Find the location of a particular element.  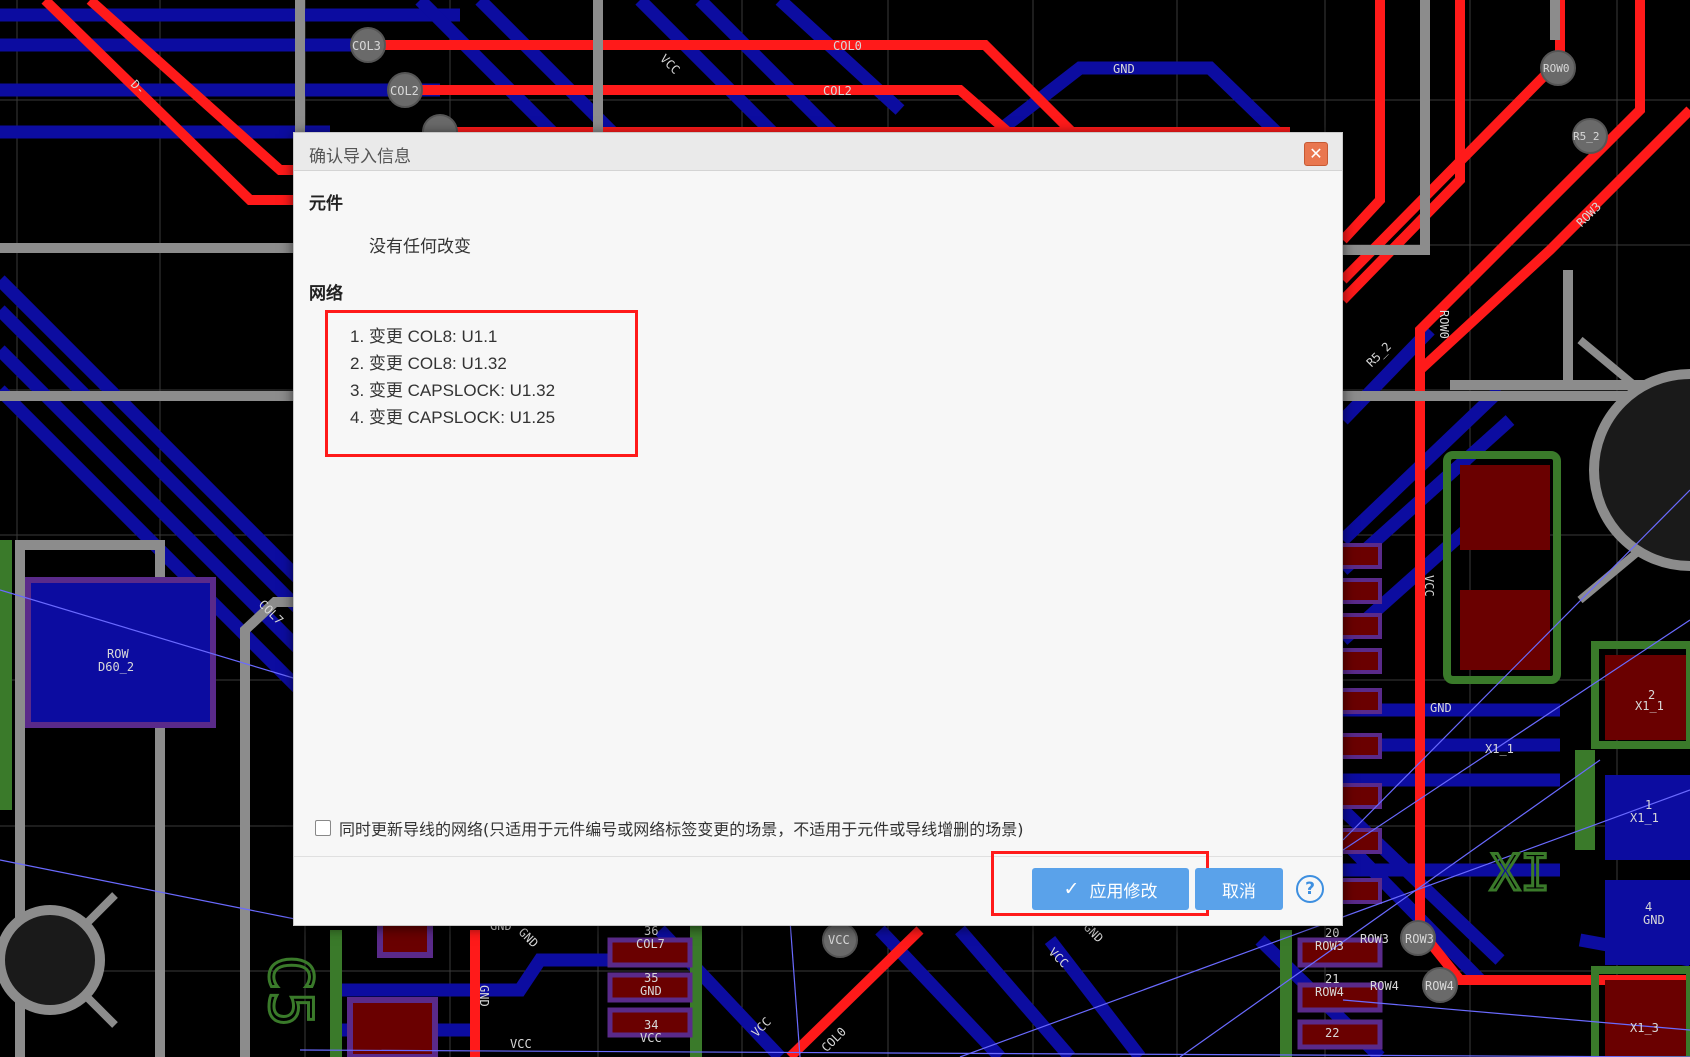

svg-text: 34 is located at coordinates (651, 1025).